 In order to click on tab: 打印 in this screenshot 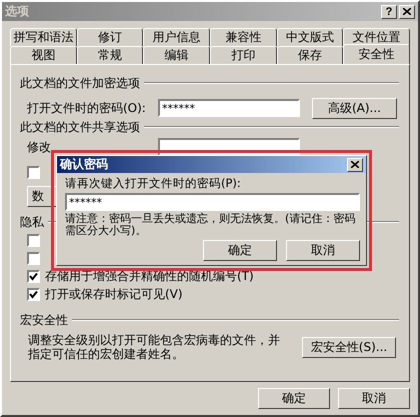, I will do `click(243, 55)`.